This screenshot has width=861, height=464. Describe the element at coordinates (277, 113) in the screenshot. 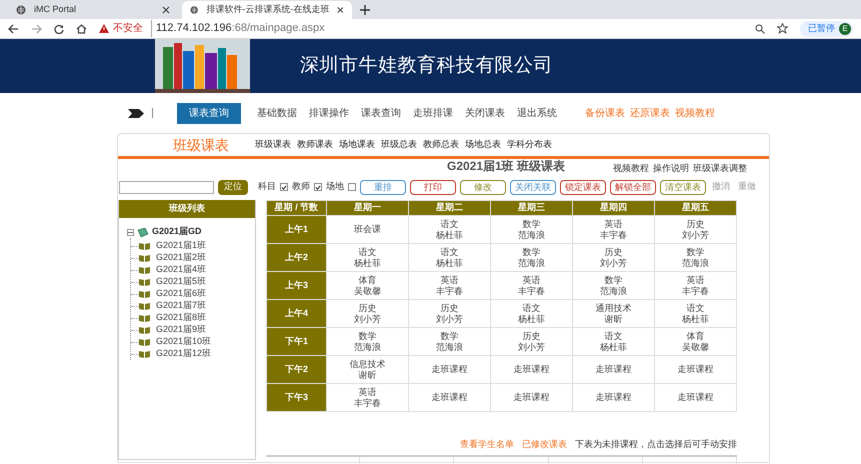

I see `nav-item: 基础数据` at that location.